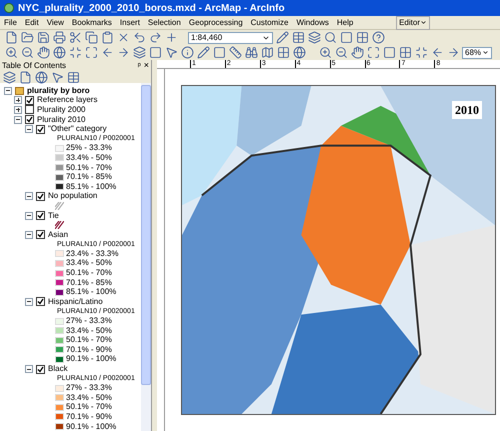 The image size is (500, 431). Describe the element at coordinates (107, 37) in the screenshot. I see `paste-icon` at that location.